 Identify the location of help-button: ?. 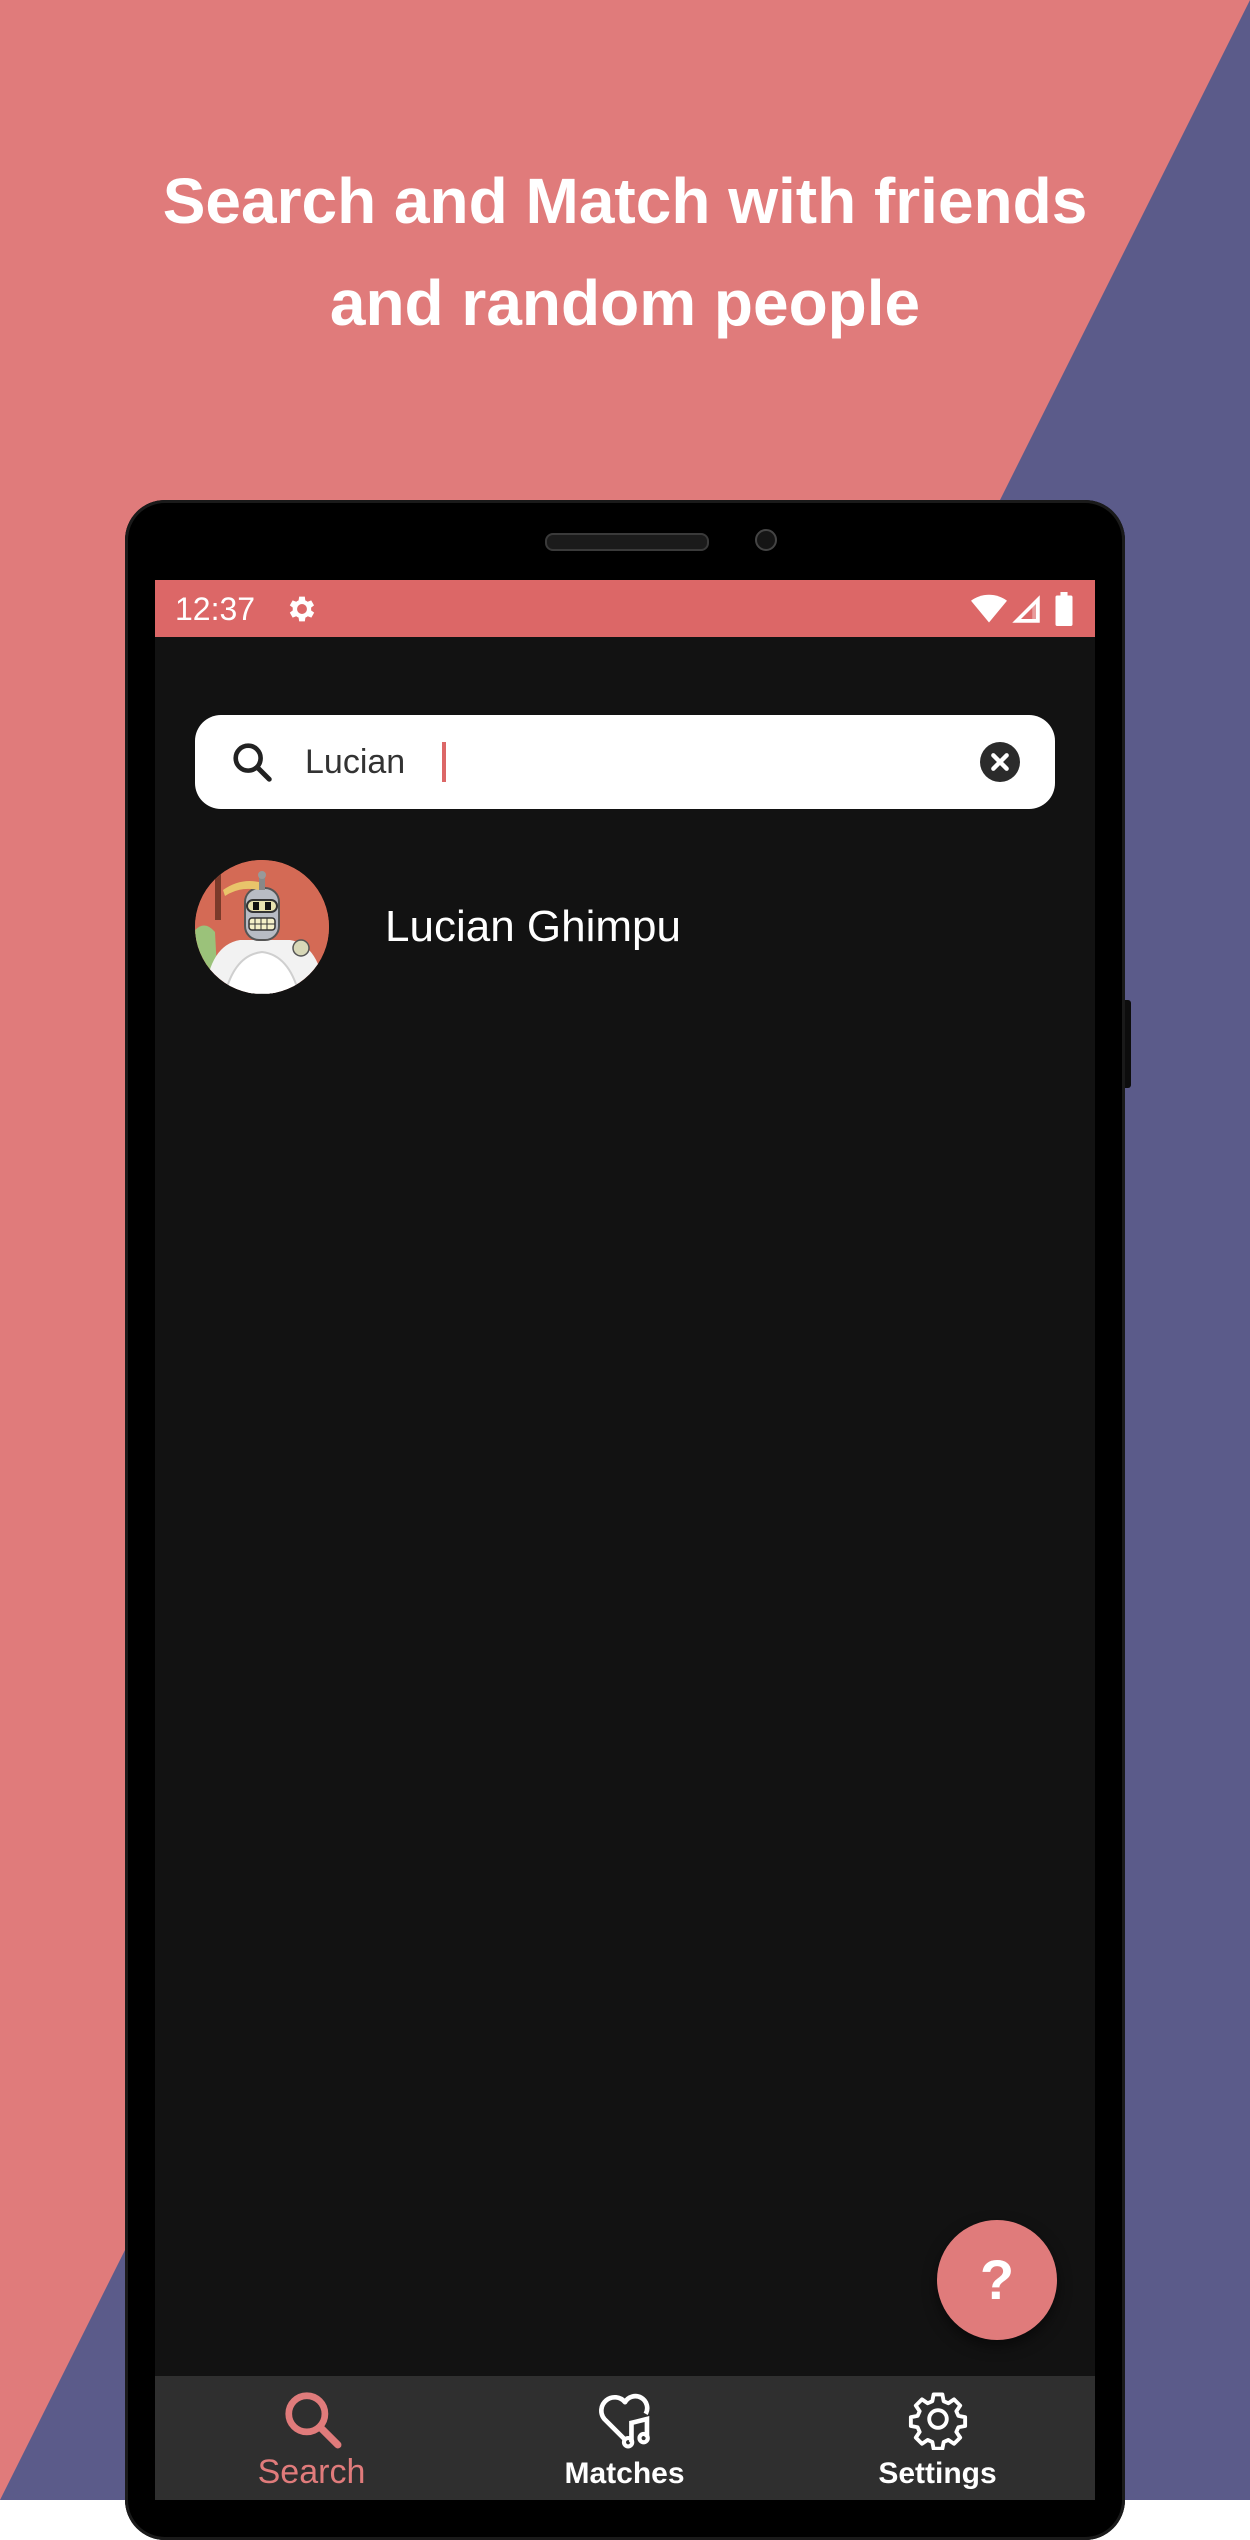
(997, 2280).